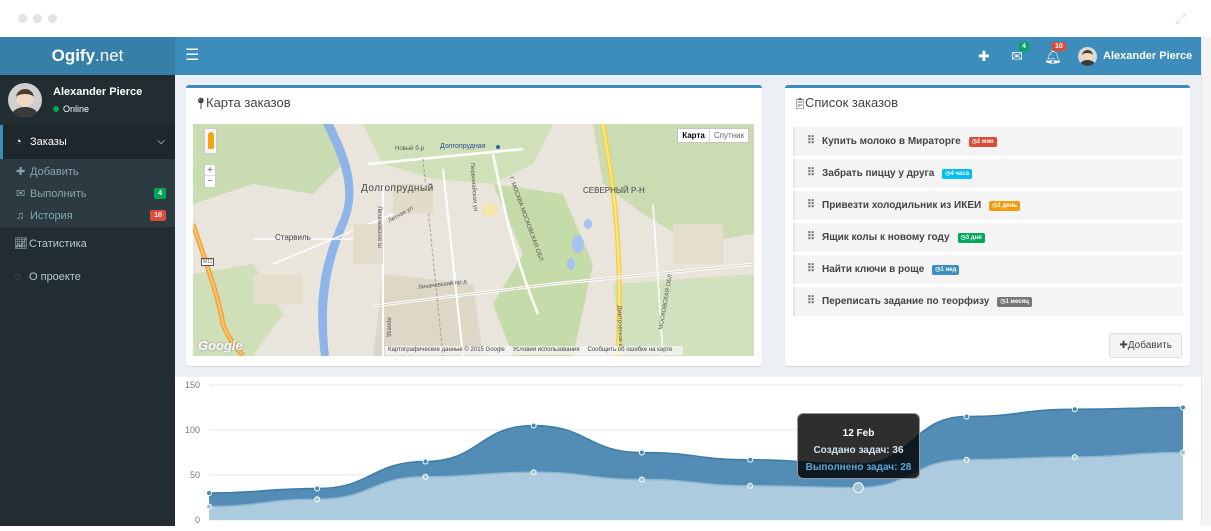 This screenshot has width=1211, height=531. I want to click on map-type-map-button: Карта, so click(694, 135).